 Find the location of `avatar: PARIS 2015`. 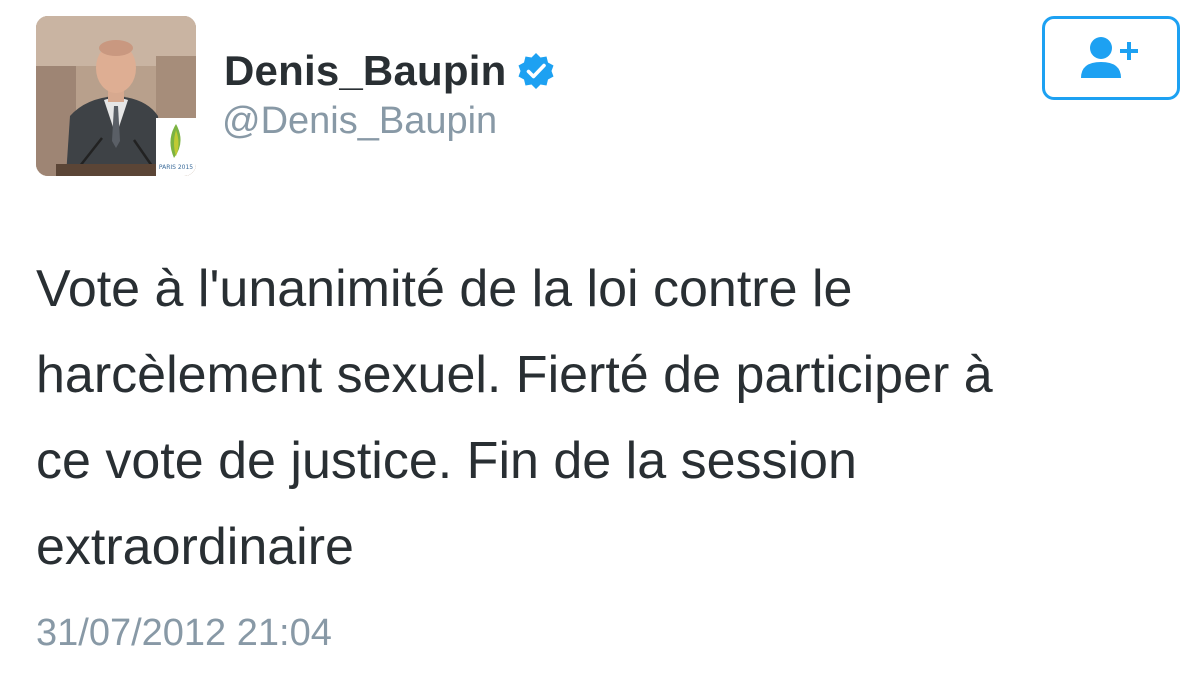

avatar: PARIS 2015 is located at coordinates (116, 96).